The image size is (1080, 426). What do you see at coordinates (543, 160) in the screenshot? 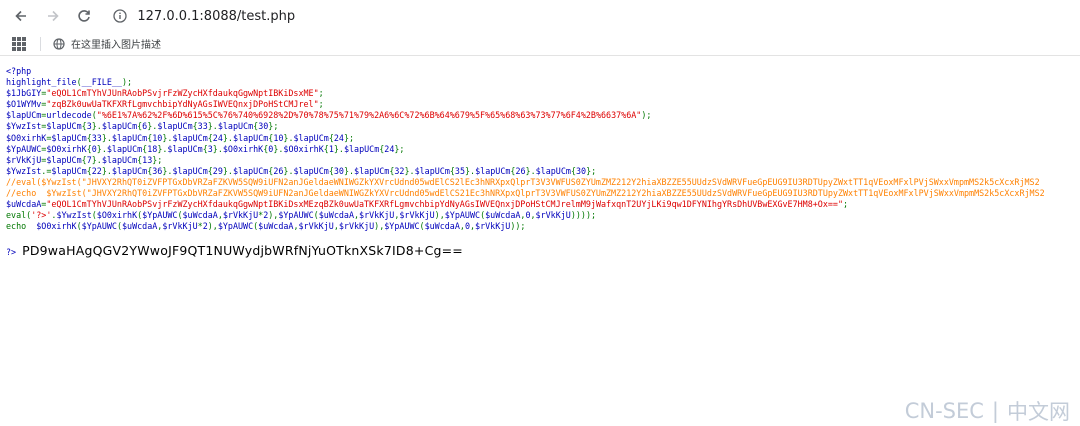
I see `code-line: $rVkKjU=$lapUCm{7}.$lapUCm{13};` at bounding box center [543, 160].